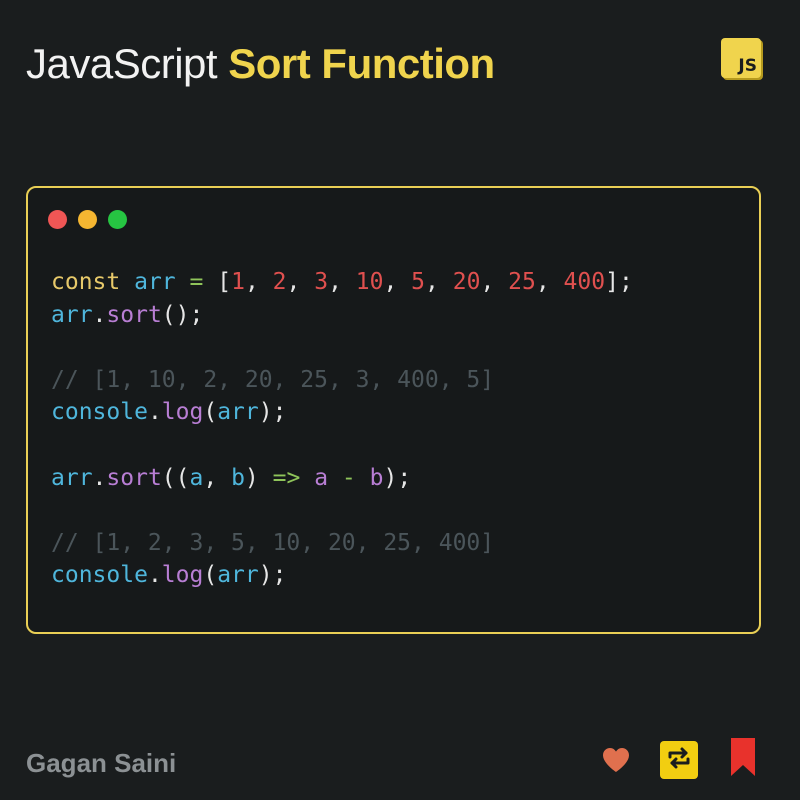 The image size is (800, 800). What do you see at coordinates (122, 63) in the screenshot?
I see `title-plain: JavaScript` at bounding box center [122, 63].